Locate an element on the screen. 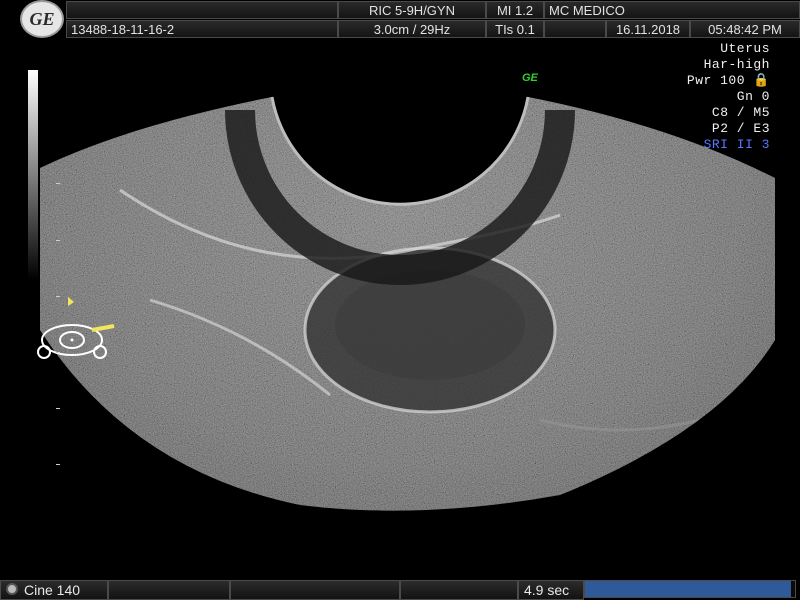  institution-label: MC MEDICO is located at coordinates (672, 10).